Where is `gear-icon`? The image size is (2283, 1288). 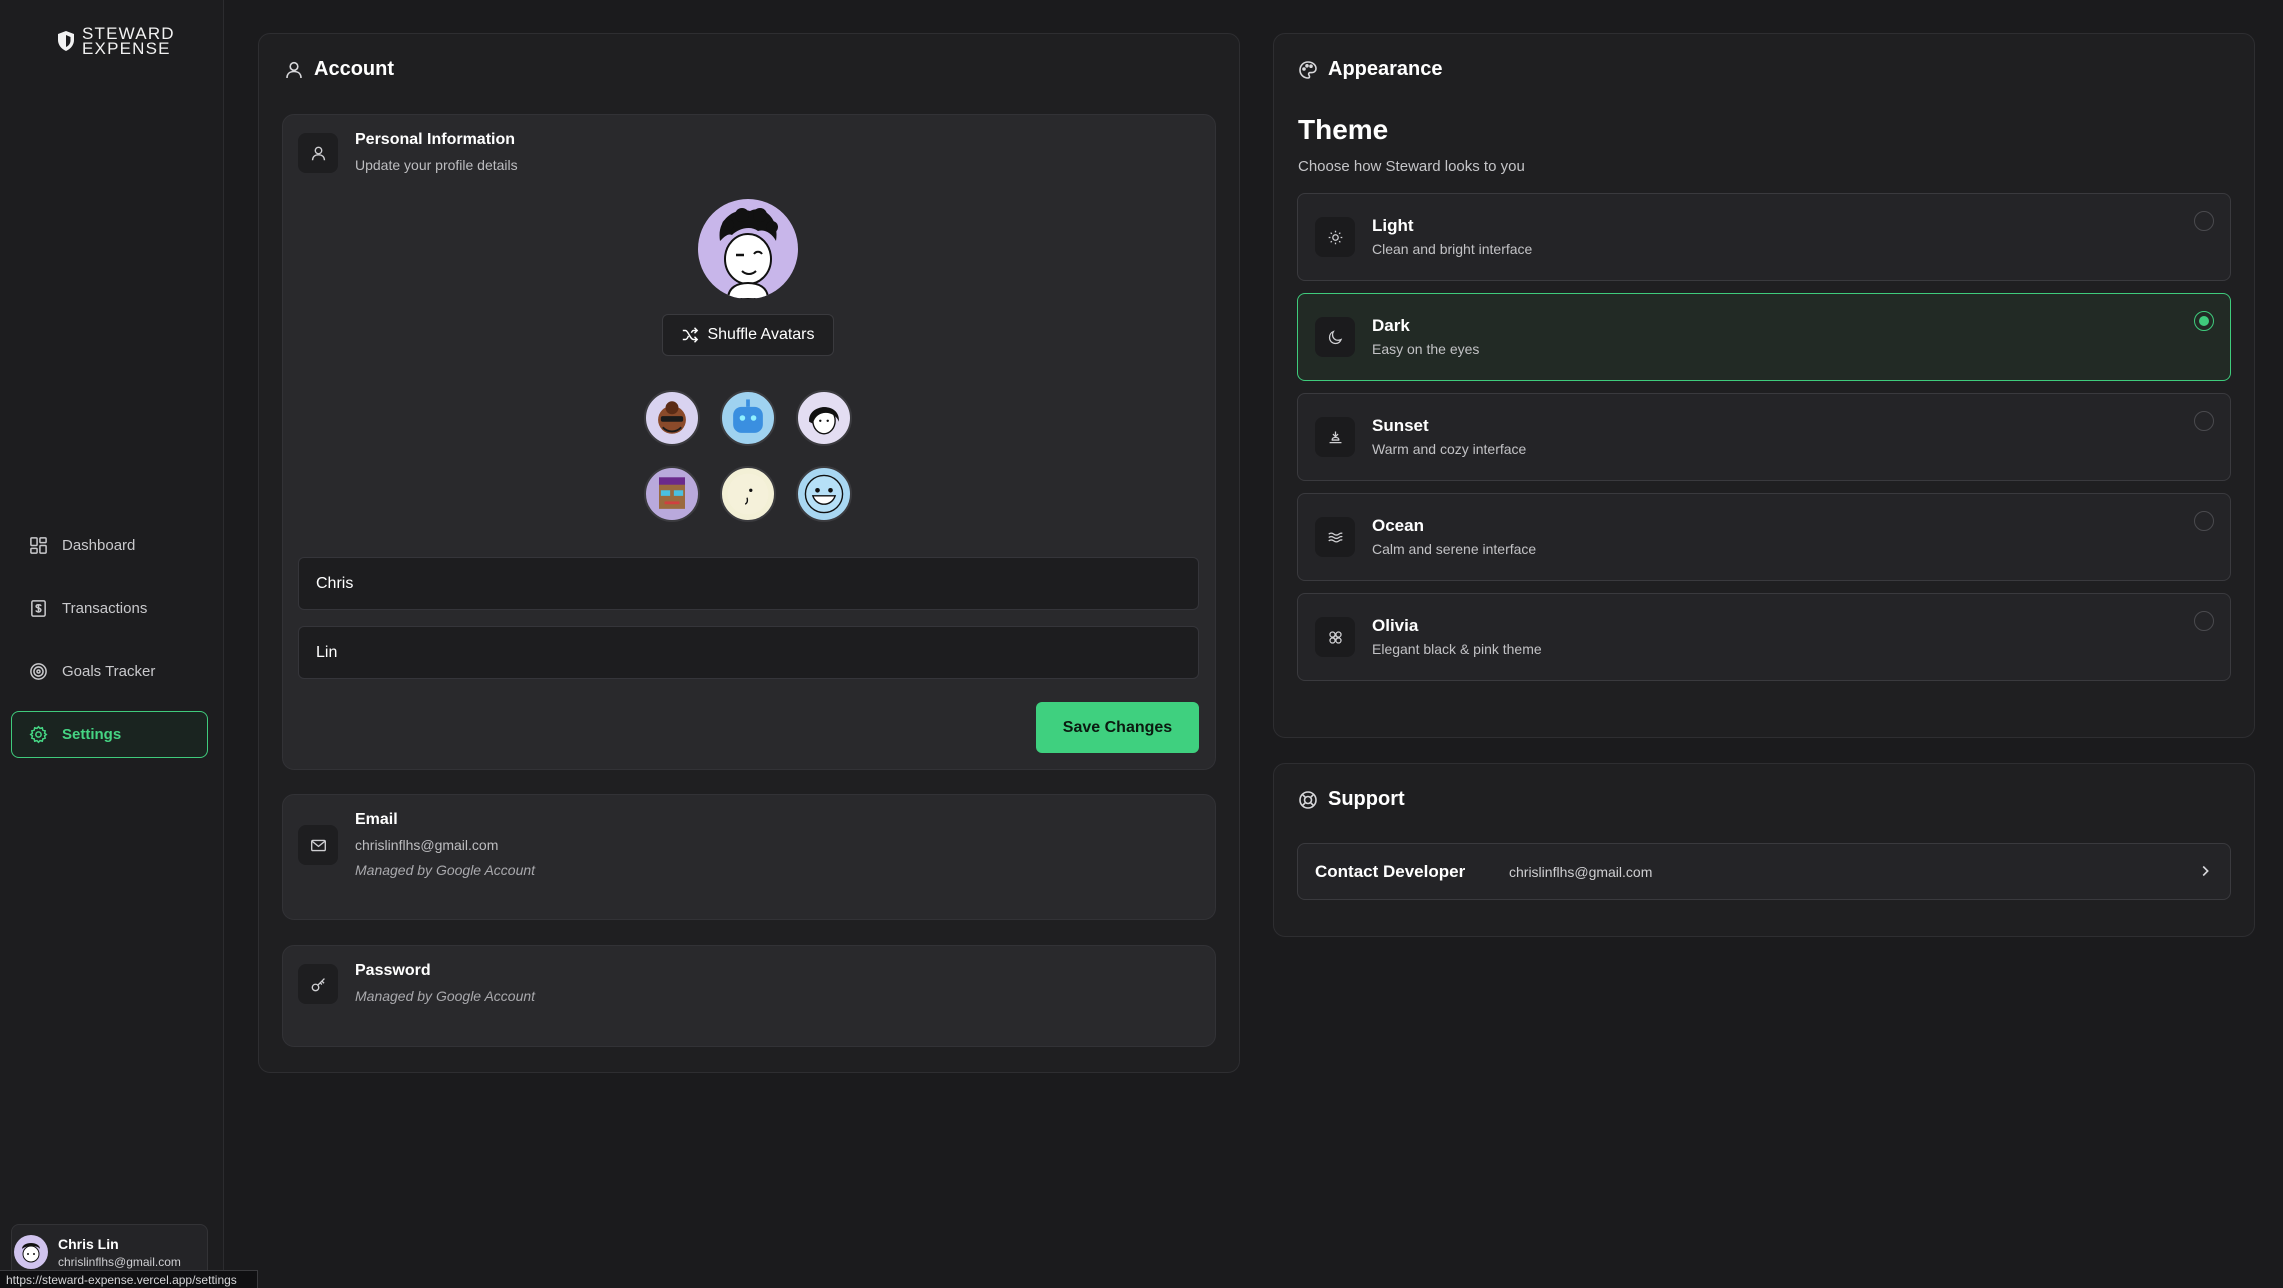
gear-icon is located at coordinates (38, 734).